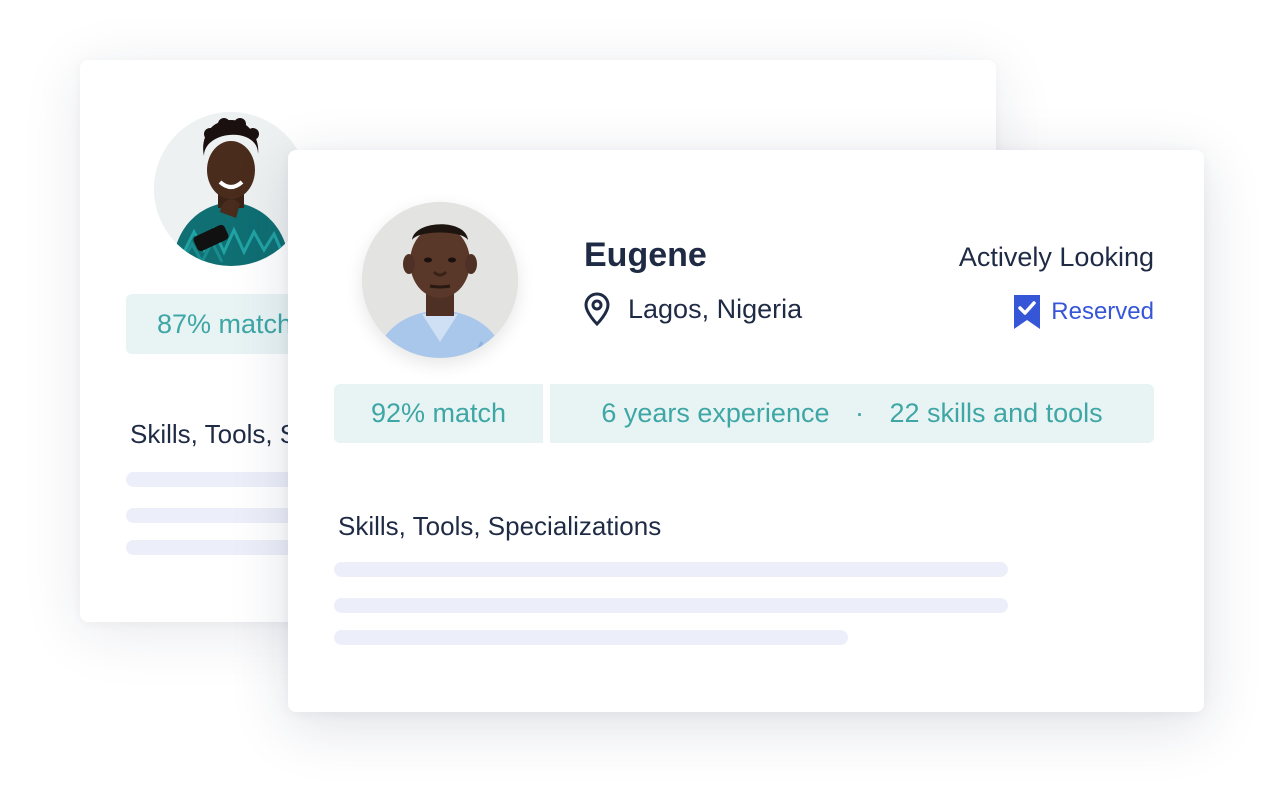 The width and height of the screenshot is (1284, 812). I want to click on reserved-badge: Reserved, so click(1083, 312).